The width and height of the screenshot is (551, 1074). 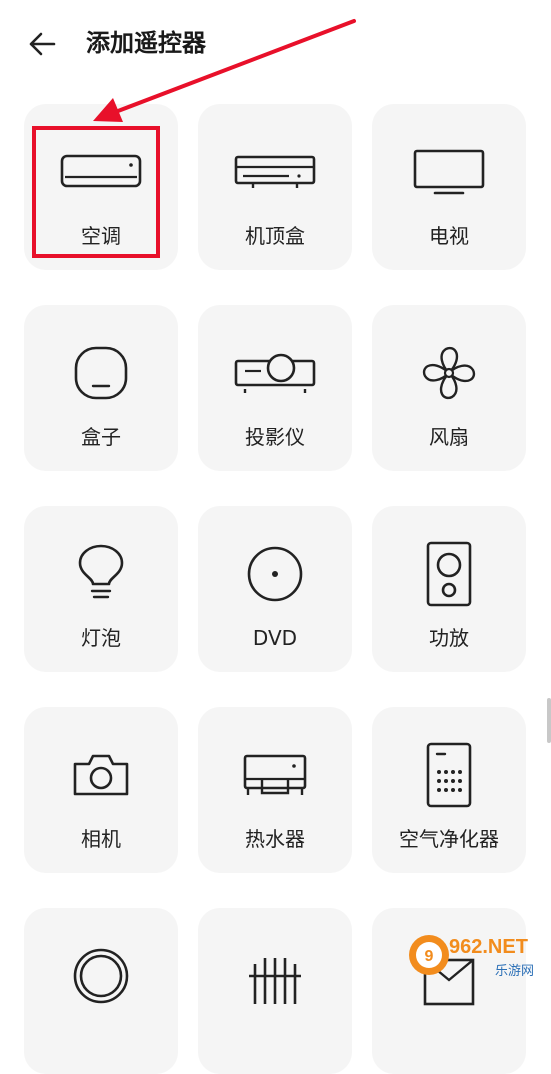 I want to click on device-card-camera: 相机, so click(x=101, y=790).